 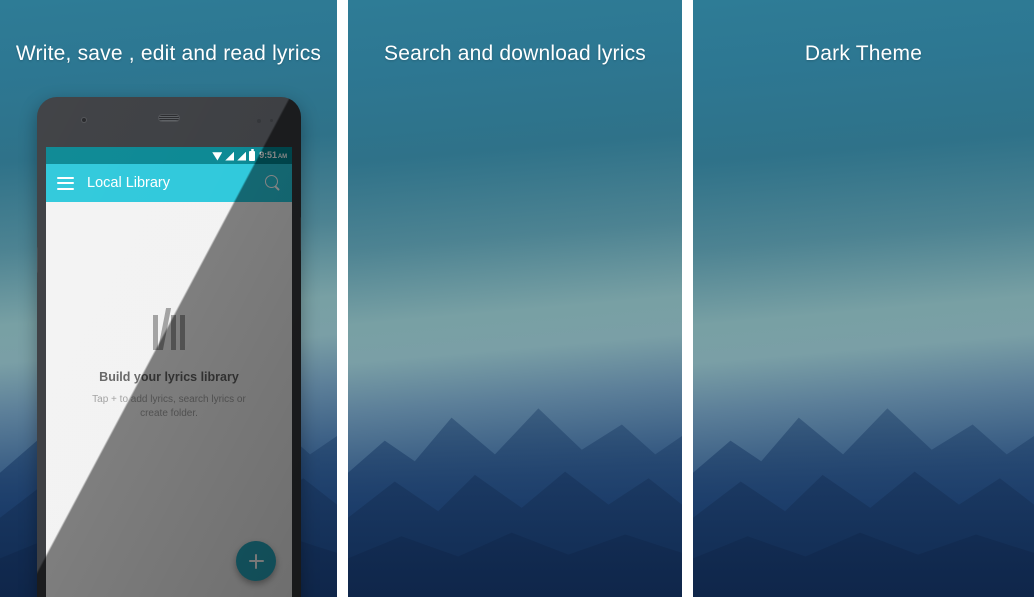 I want to click on earpiece-speaker-icon, so click(x=169, y=118).